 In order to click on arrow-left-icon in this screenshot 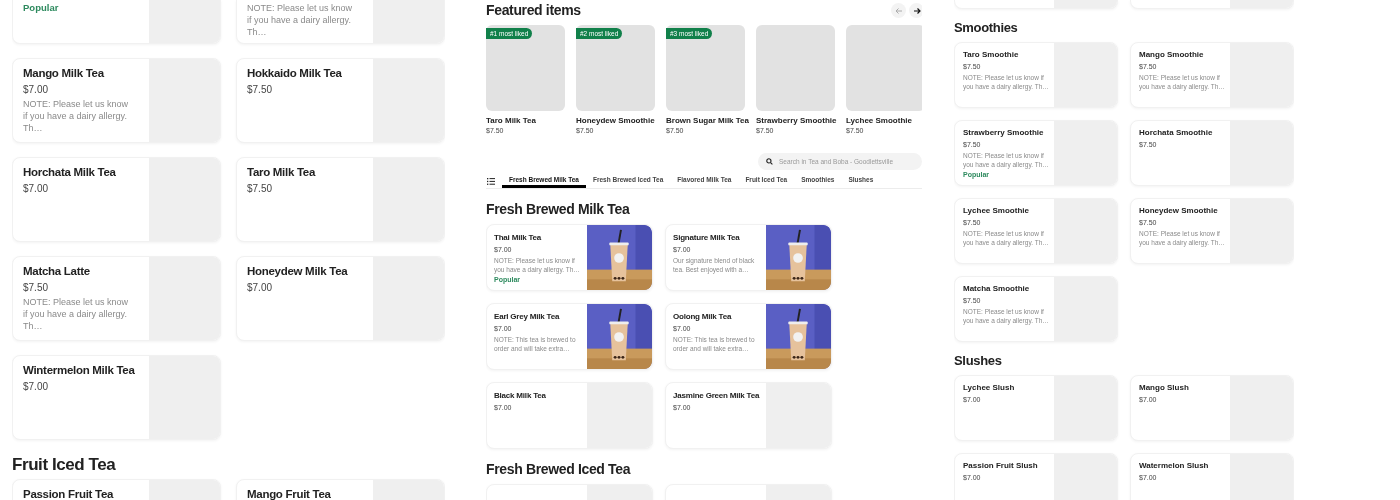, I will do `click(898, 10)`.